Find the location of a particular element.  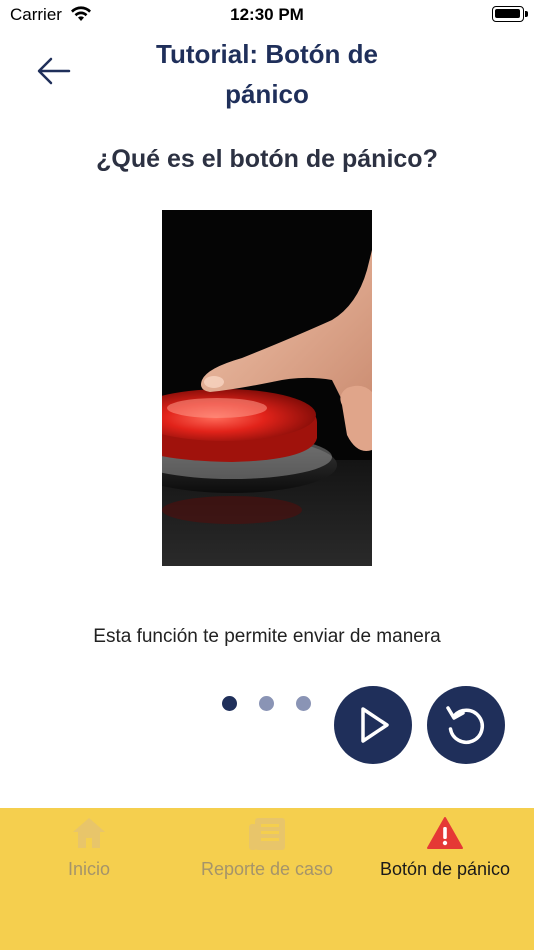

play-button is located at coordinates (373, 725).